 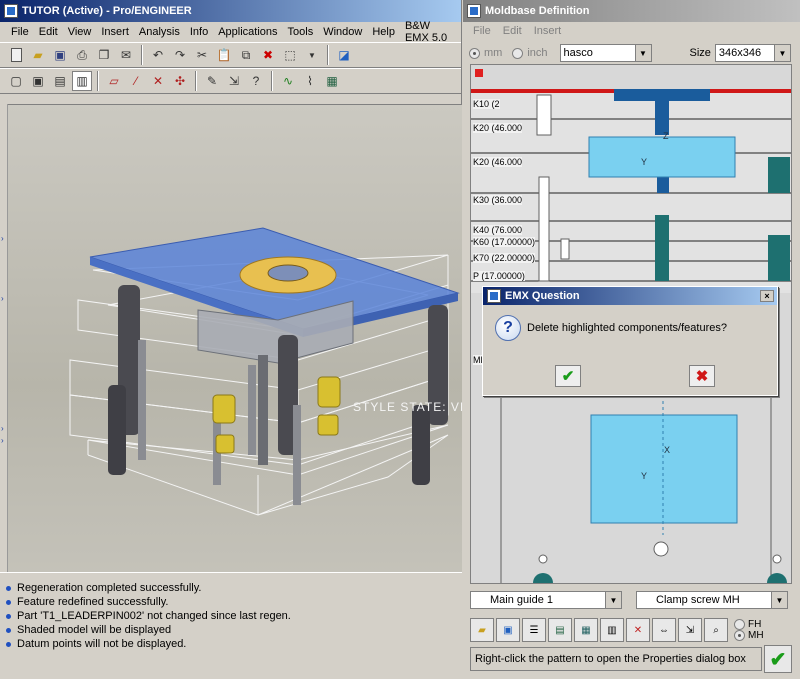 What do you see at coordinates (605, 53) in the screenshot?
I see `vendor-select: hasco ▼` at bounding box center [605, 53].